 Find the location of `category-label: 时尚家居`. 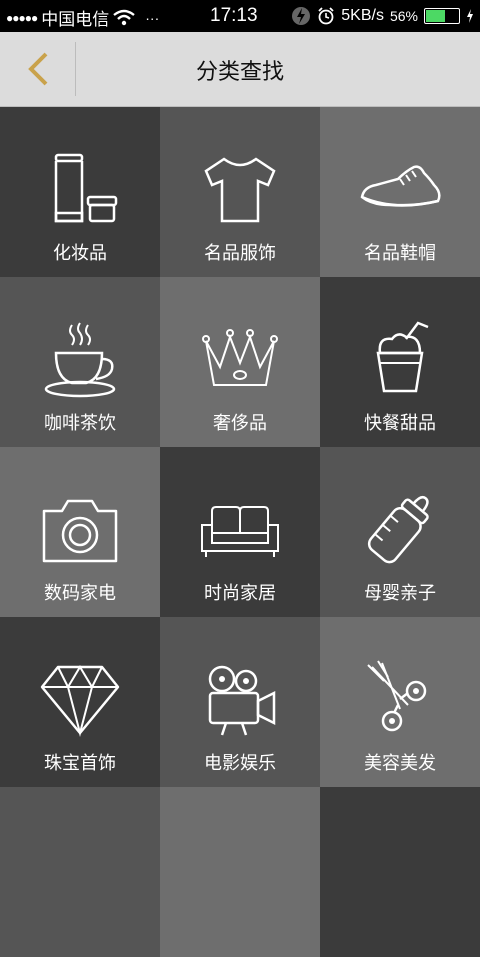

category-label: 时尚家居 is located at coordinates (240, 593).